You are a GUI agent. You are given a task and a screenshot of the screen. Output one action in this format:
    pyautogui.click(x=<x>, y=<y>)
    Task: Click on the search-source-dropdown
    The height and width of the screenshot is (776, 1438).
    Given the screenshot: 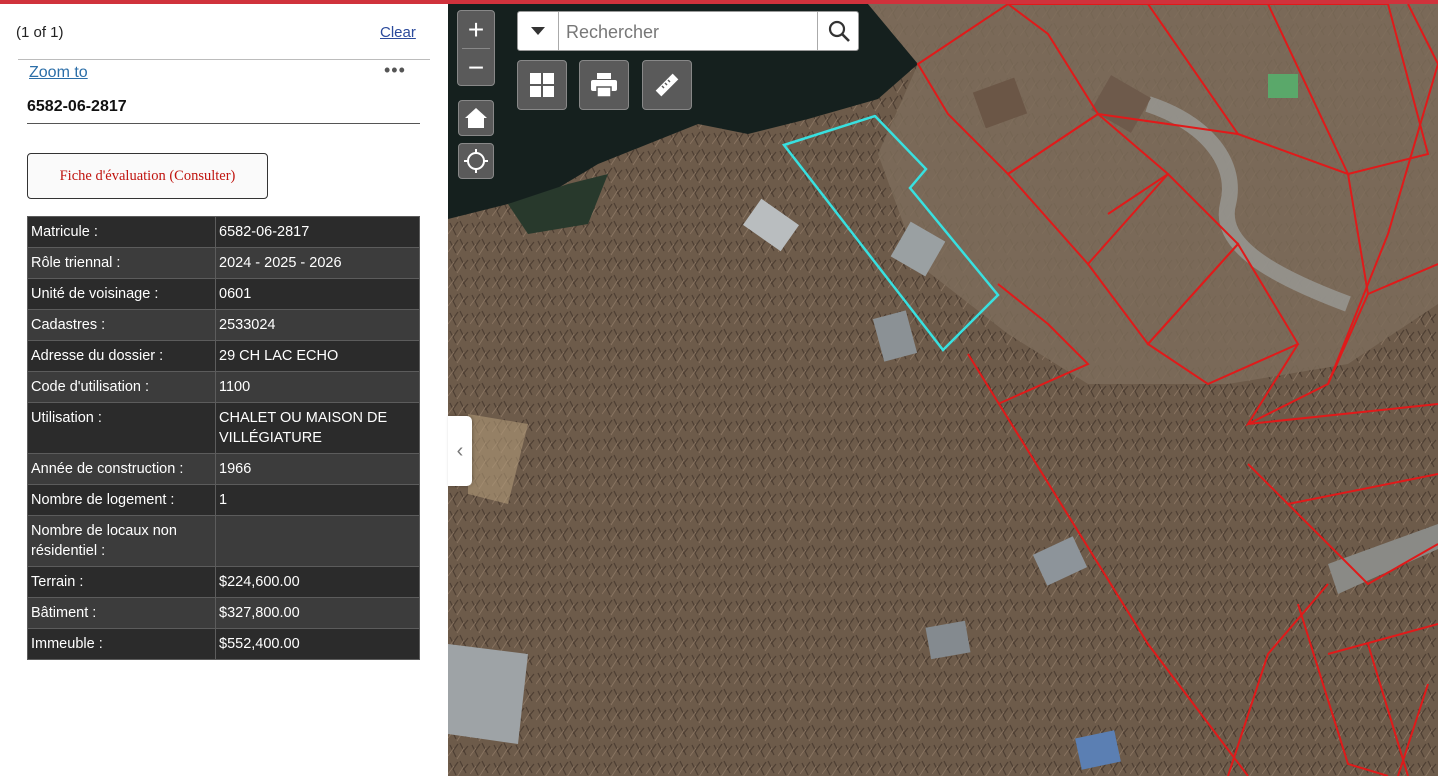 What is the action you would take?
    pyautogui.click(x=538, y=31)
    